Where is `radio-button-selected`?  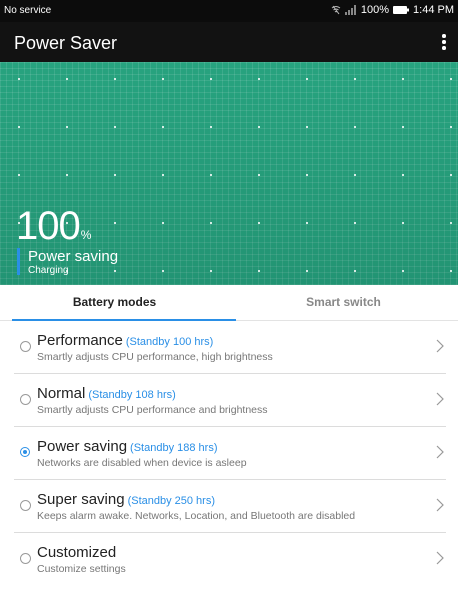 radio-button-selected is located at coordinates (25, 452).